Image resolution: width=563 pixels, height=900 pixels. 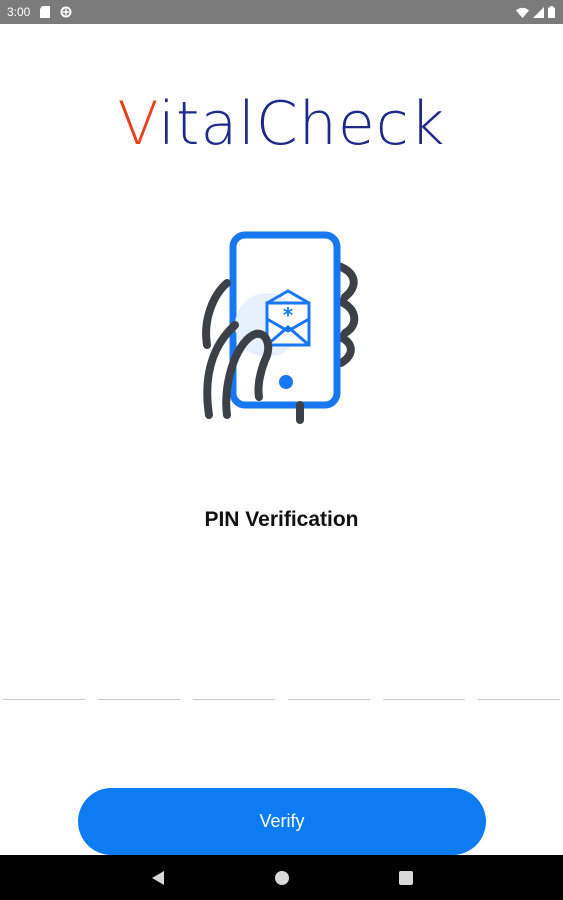 I want to click on signal-icon, so click(x=538, y=12).